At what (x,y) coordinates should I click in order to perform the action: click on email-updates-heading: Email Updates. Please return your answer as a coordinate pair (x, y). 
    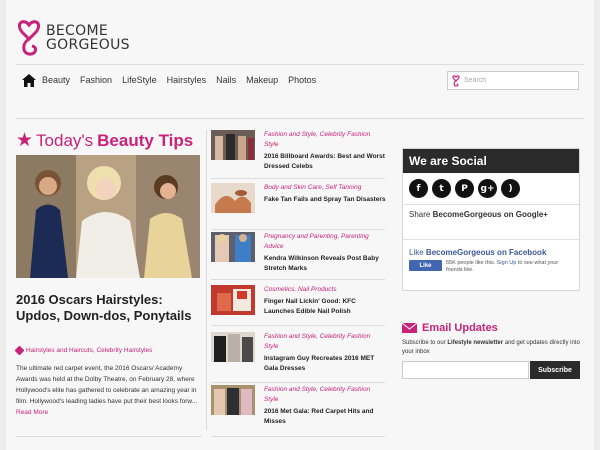
    Looking at the image, I should click on (450, 328).